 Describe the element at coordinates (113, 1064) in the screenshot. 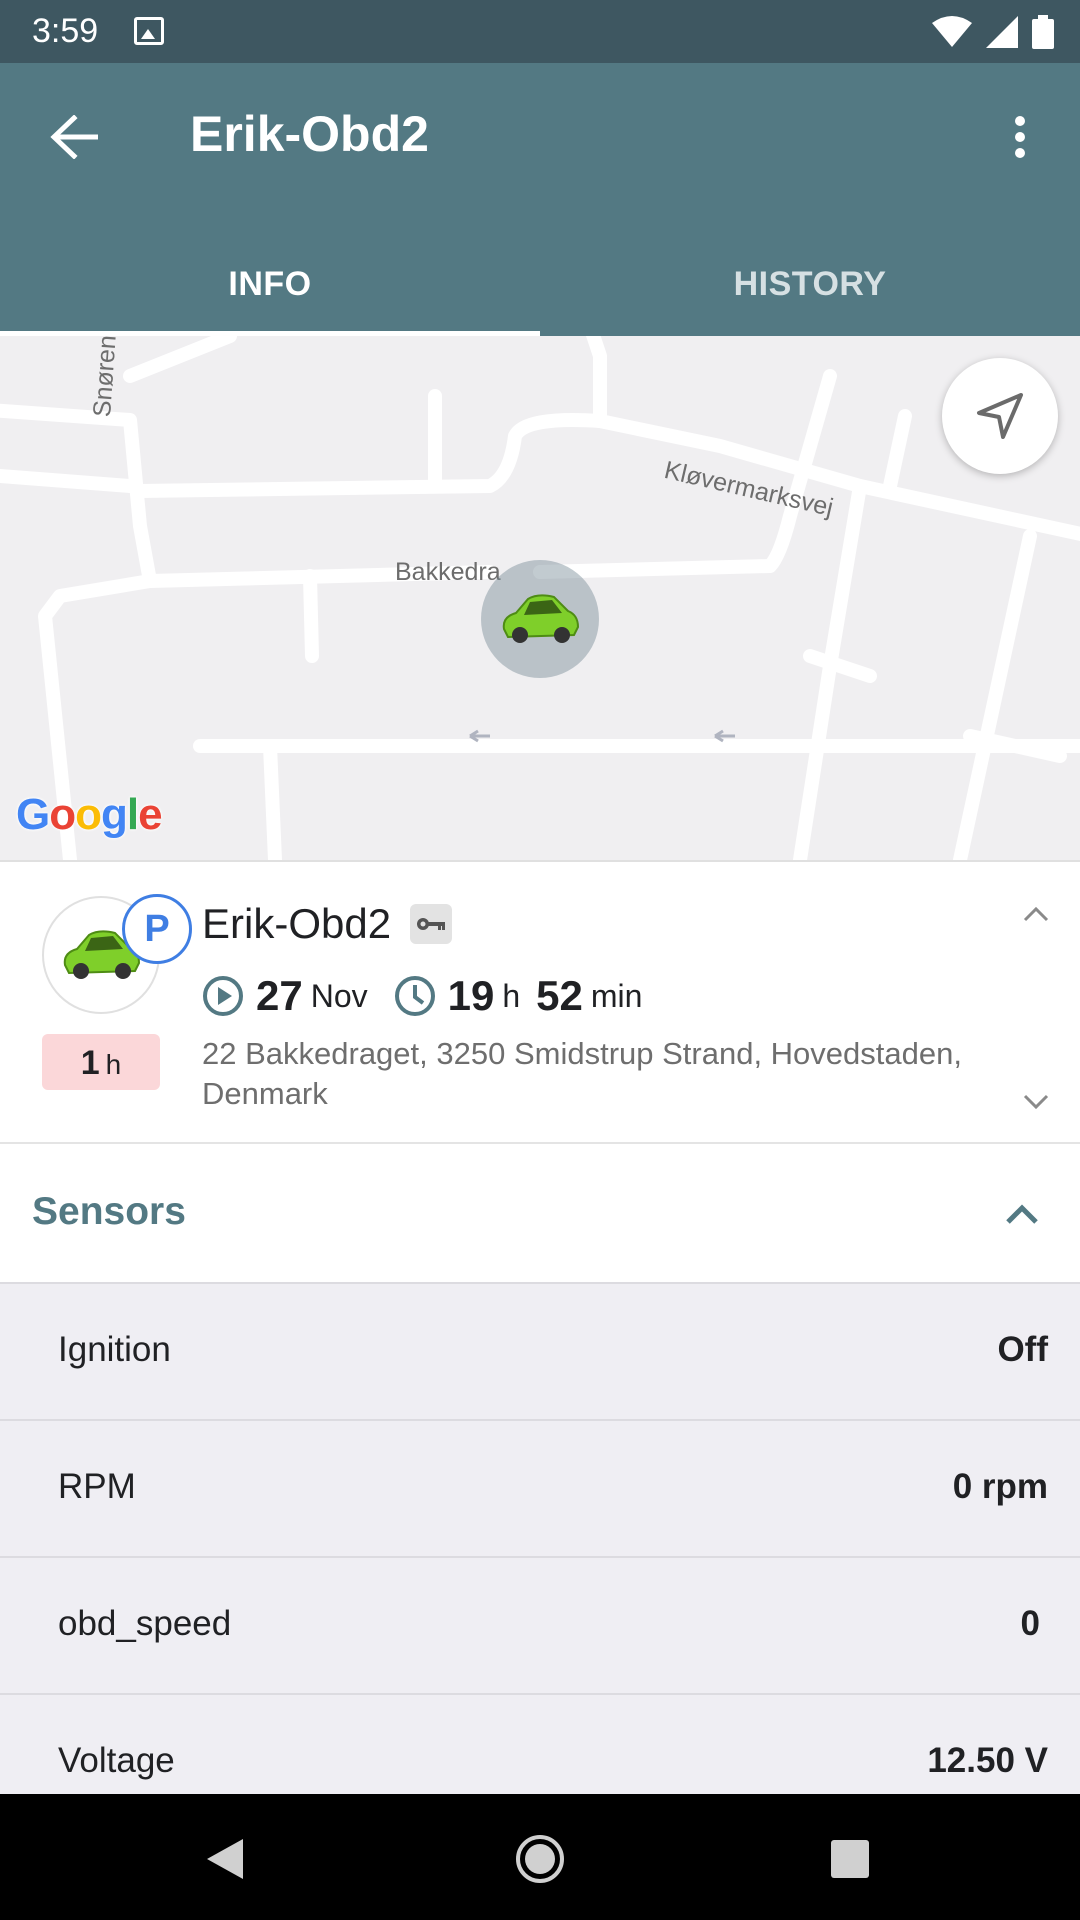

I see `duration-unit: h` at that location.